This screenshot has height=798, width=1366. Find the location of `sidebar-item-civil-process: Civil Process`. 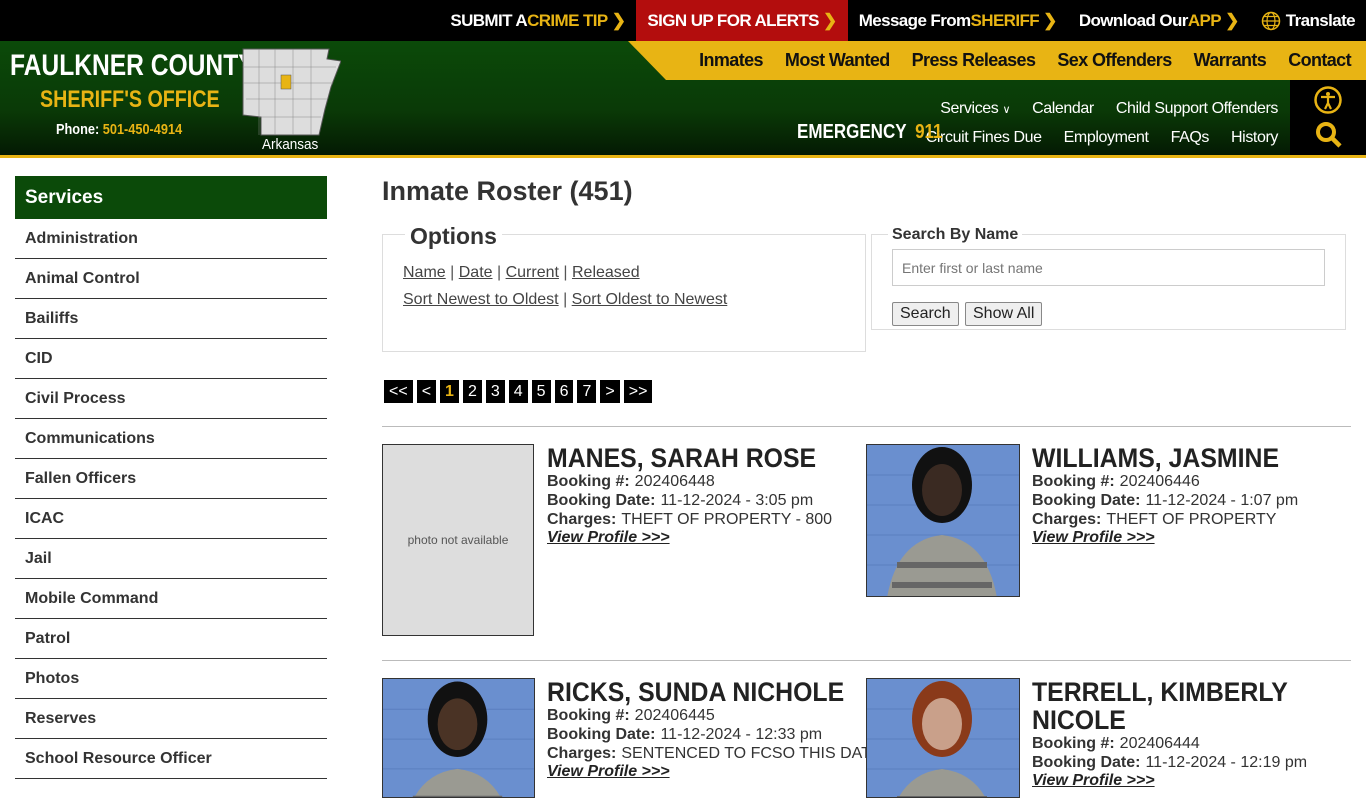

sidebar-item-civil-process: Civil Process is located at coordinates (171, 399).